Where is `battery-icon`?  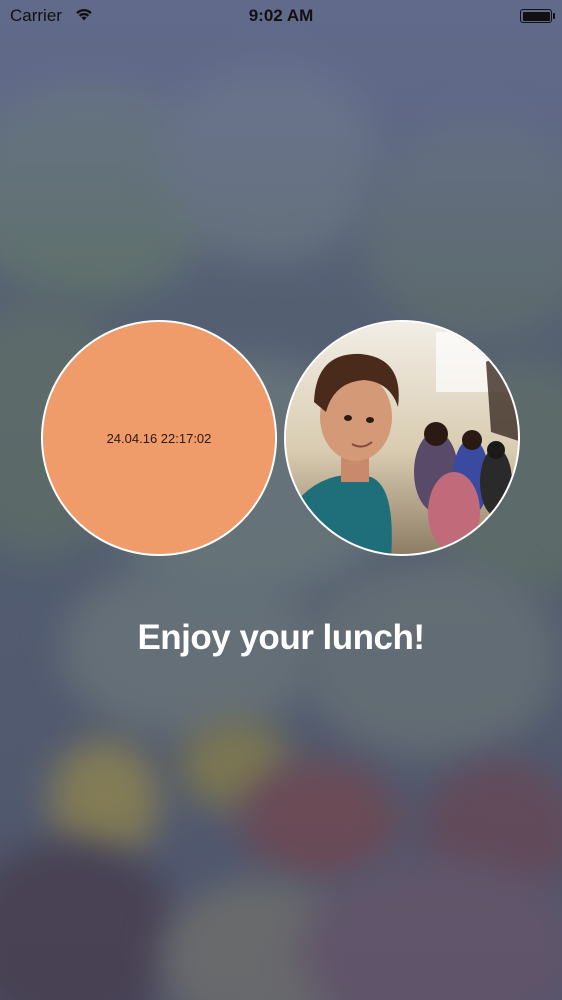 battery-icon is located at coordinates (537, 16).